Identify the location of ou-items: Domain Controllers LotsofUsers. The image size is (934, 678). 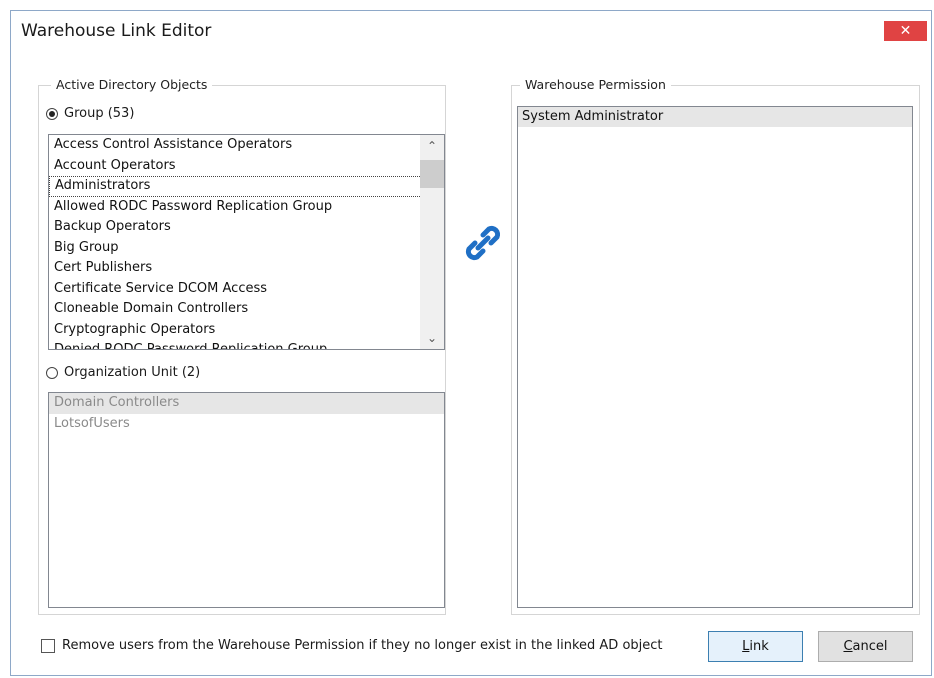
(246, 413).